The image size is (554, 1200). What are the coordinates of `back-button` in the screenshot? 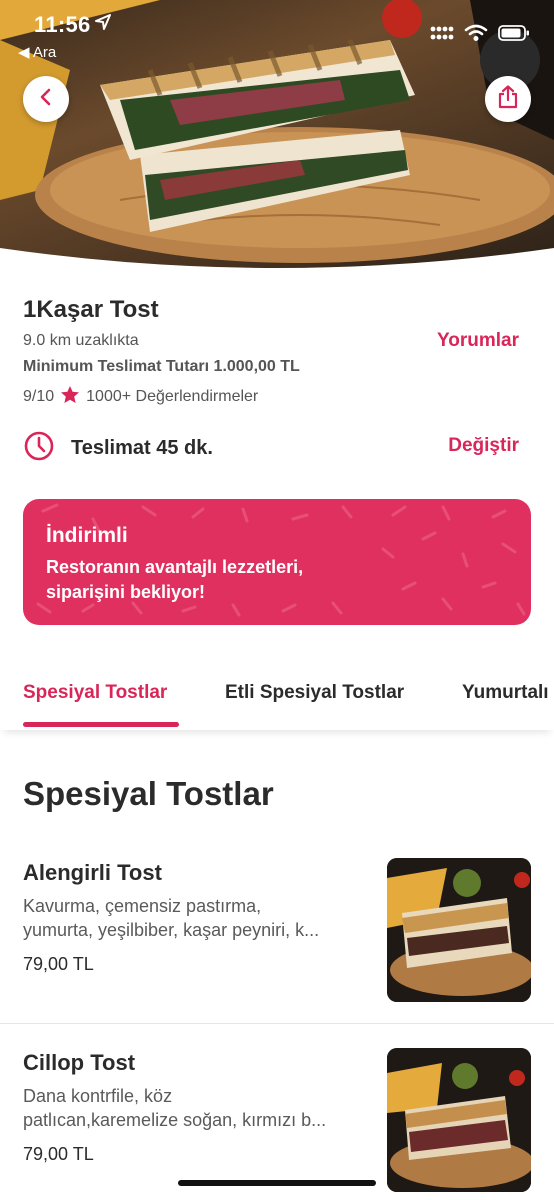 It's located at (46, 99).